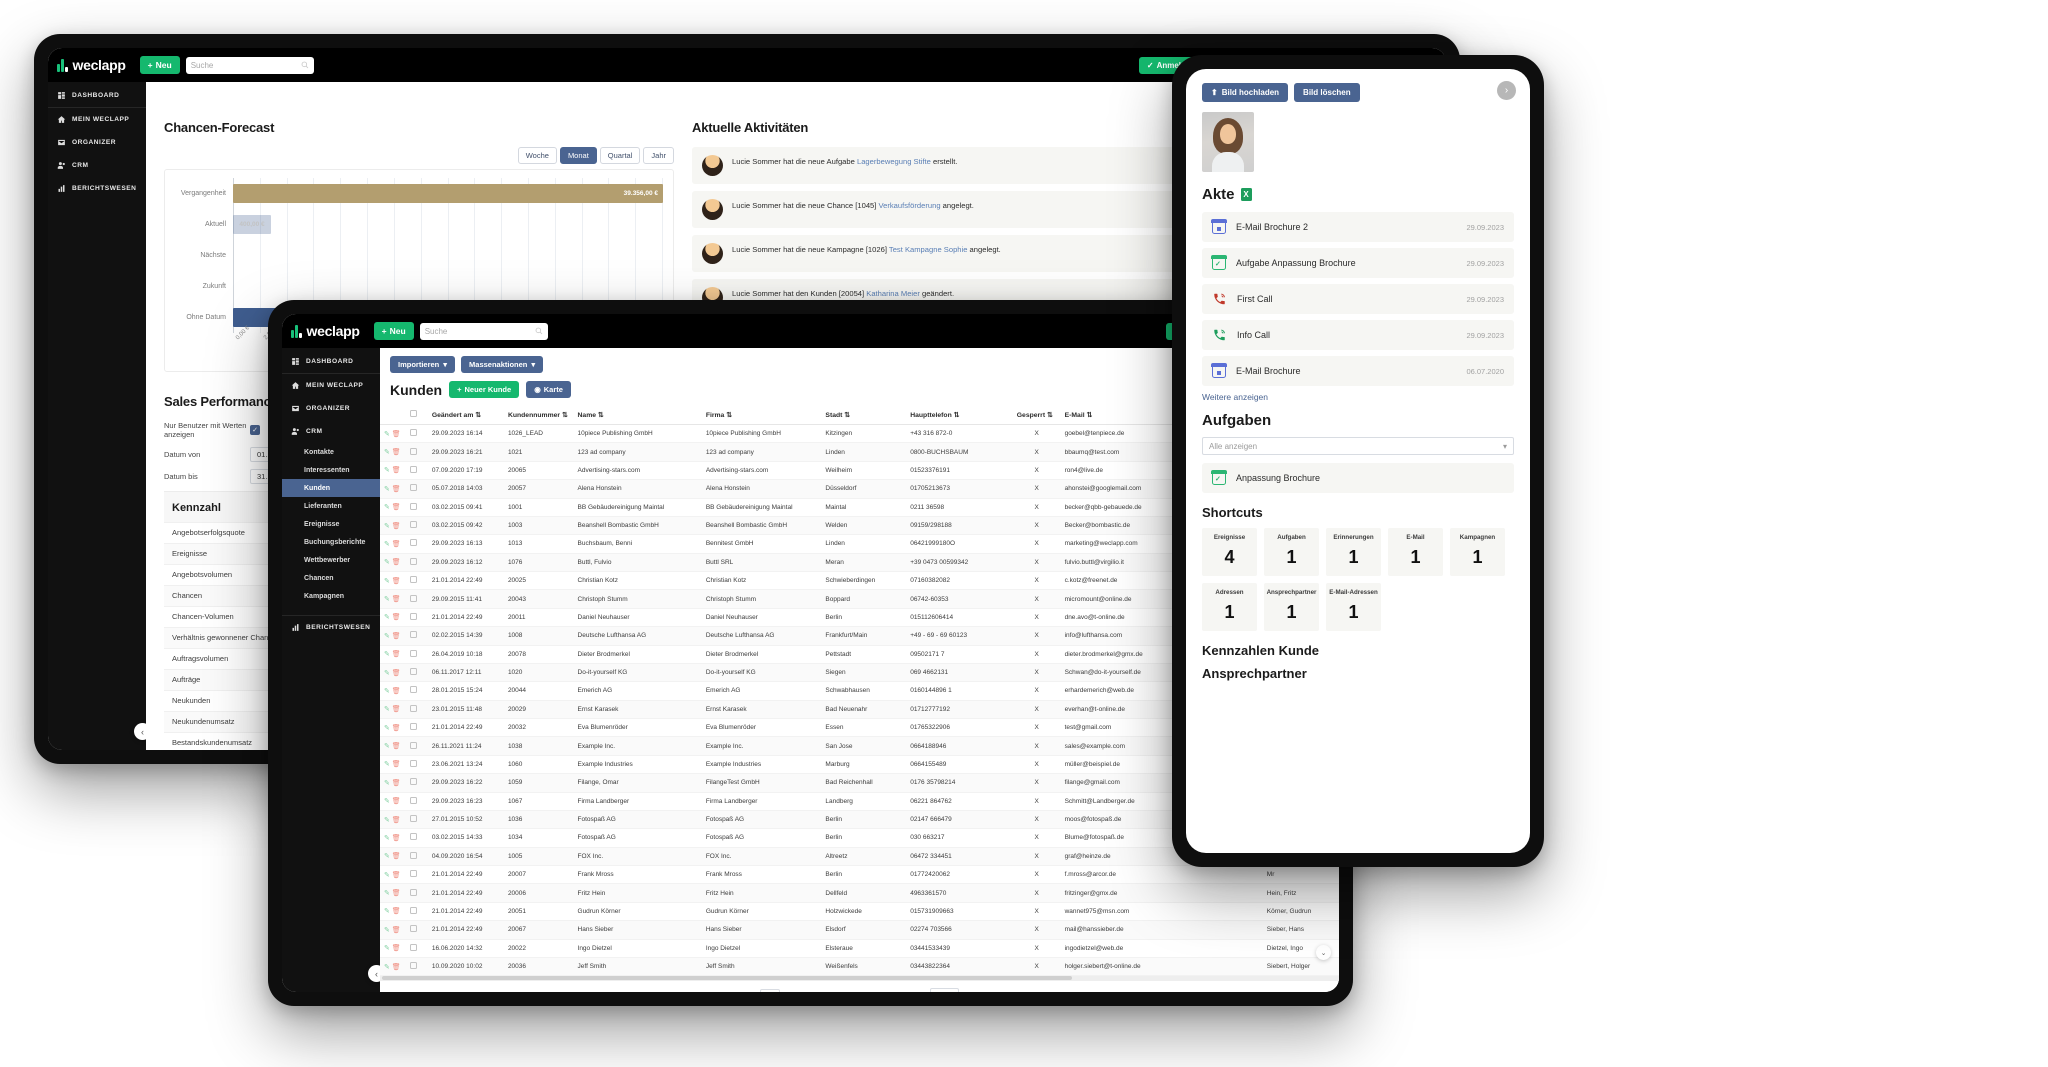  Describe the element at coordinates (1300, 875) in the screenshot. I see `cell-ansprechpartner: Mr` at that location.